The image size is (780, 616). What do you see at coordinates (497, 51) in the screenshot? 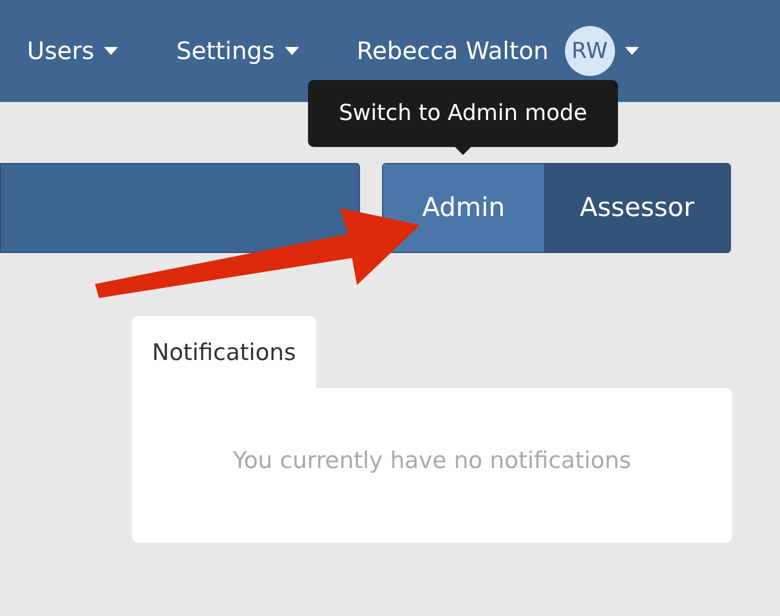
I see `user-menu: Rebecca Walton RW` at bounding box center [497, 51].